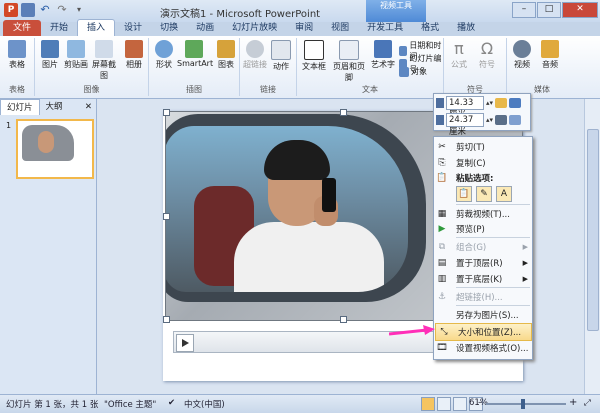 The image size is (600, 413). What do you see at coordinates (466, 28) in the screenshot?
I see `tab-playback: 播放` at bounding box center [466, 28].